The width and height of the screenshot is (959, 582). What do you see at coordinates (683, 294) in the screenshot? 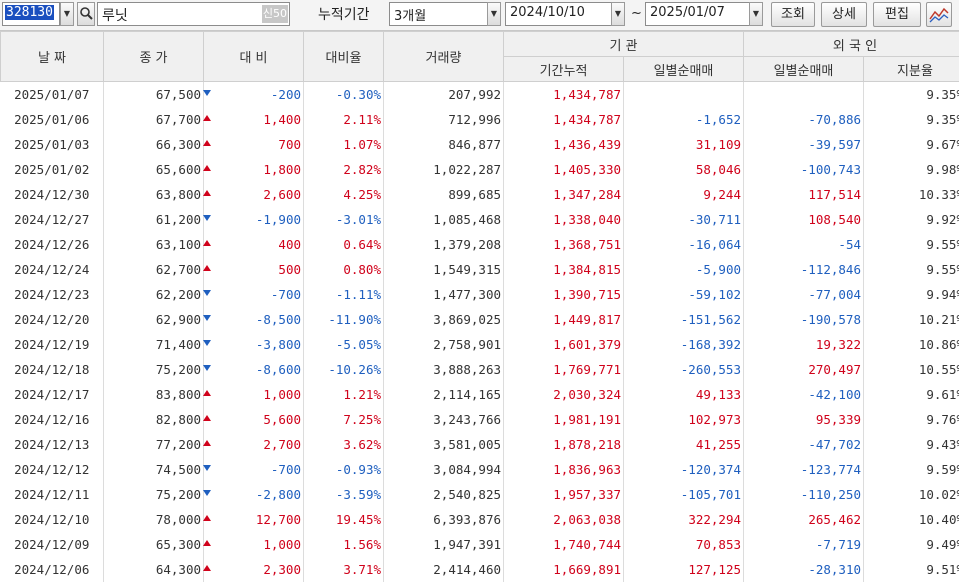
I see `cell-inst-daily: -59,102` at bounding box center [683, 294].